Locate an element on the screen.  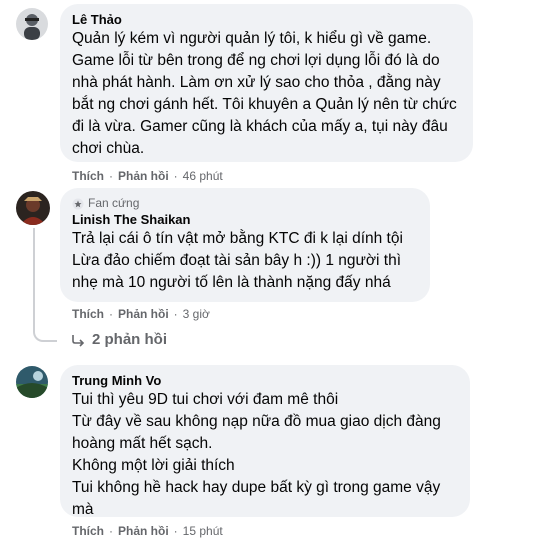
view-replies-button: 2 phản hồi is located at coordinates (118, 339).